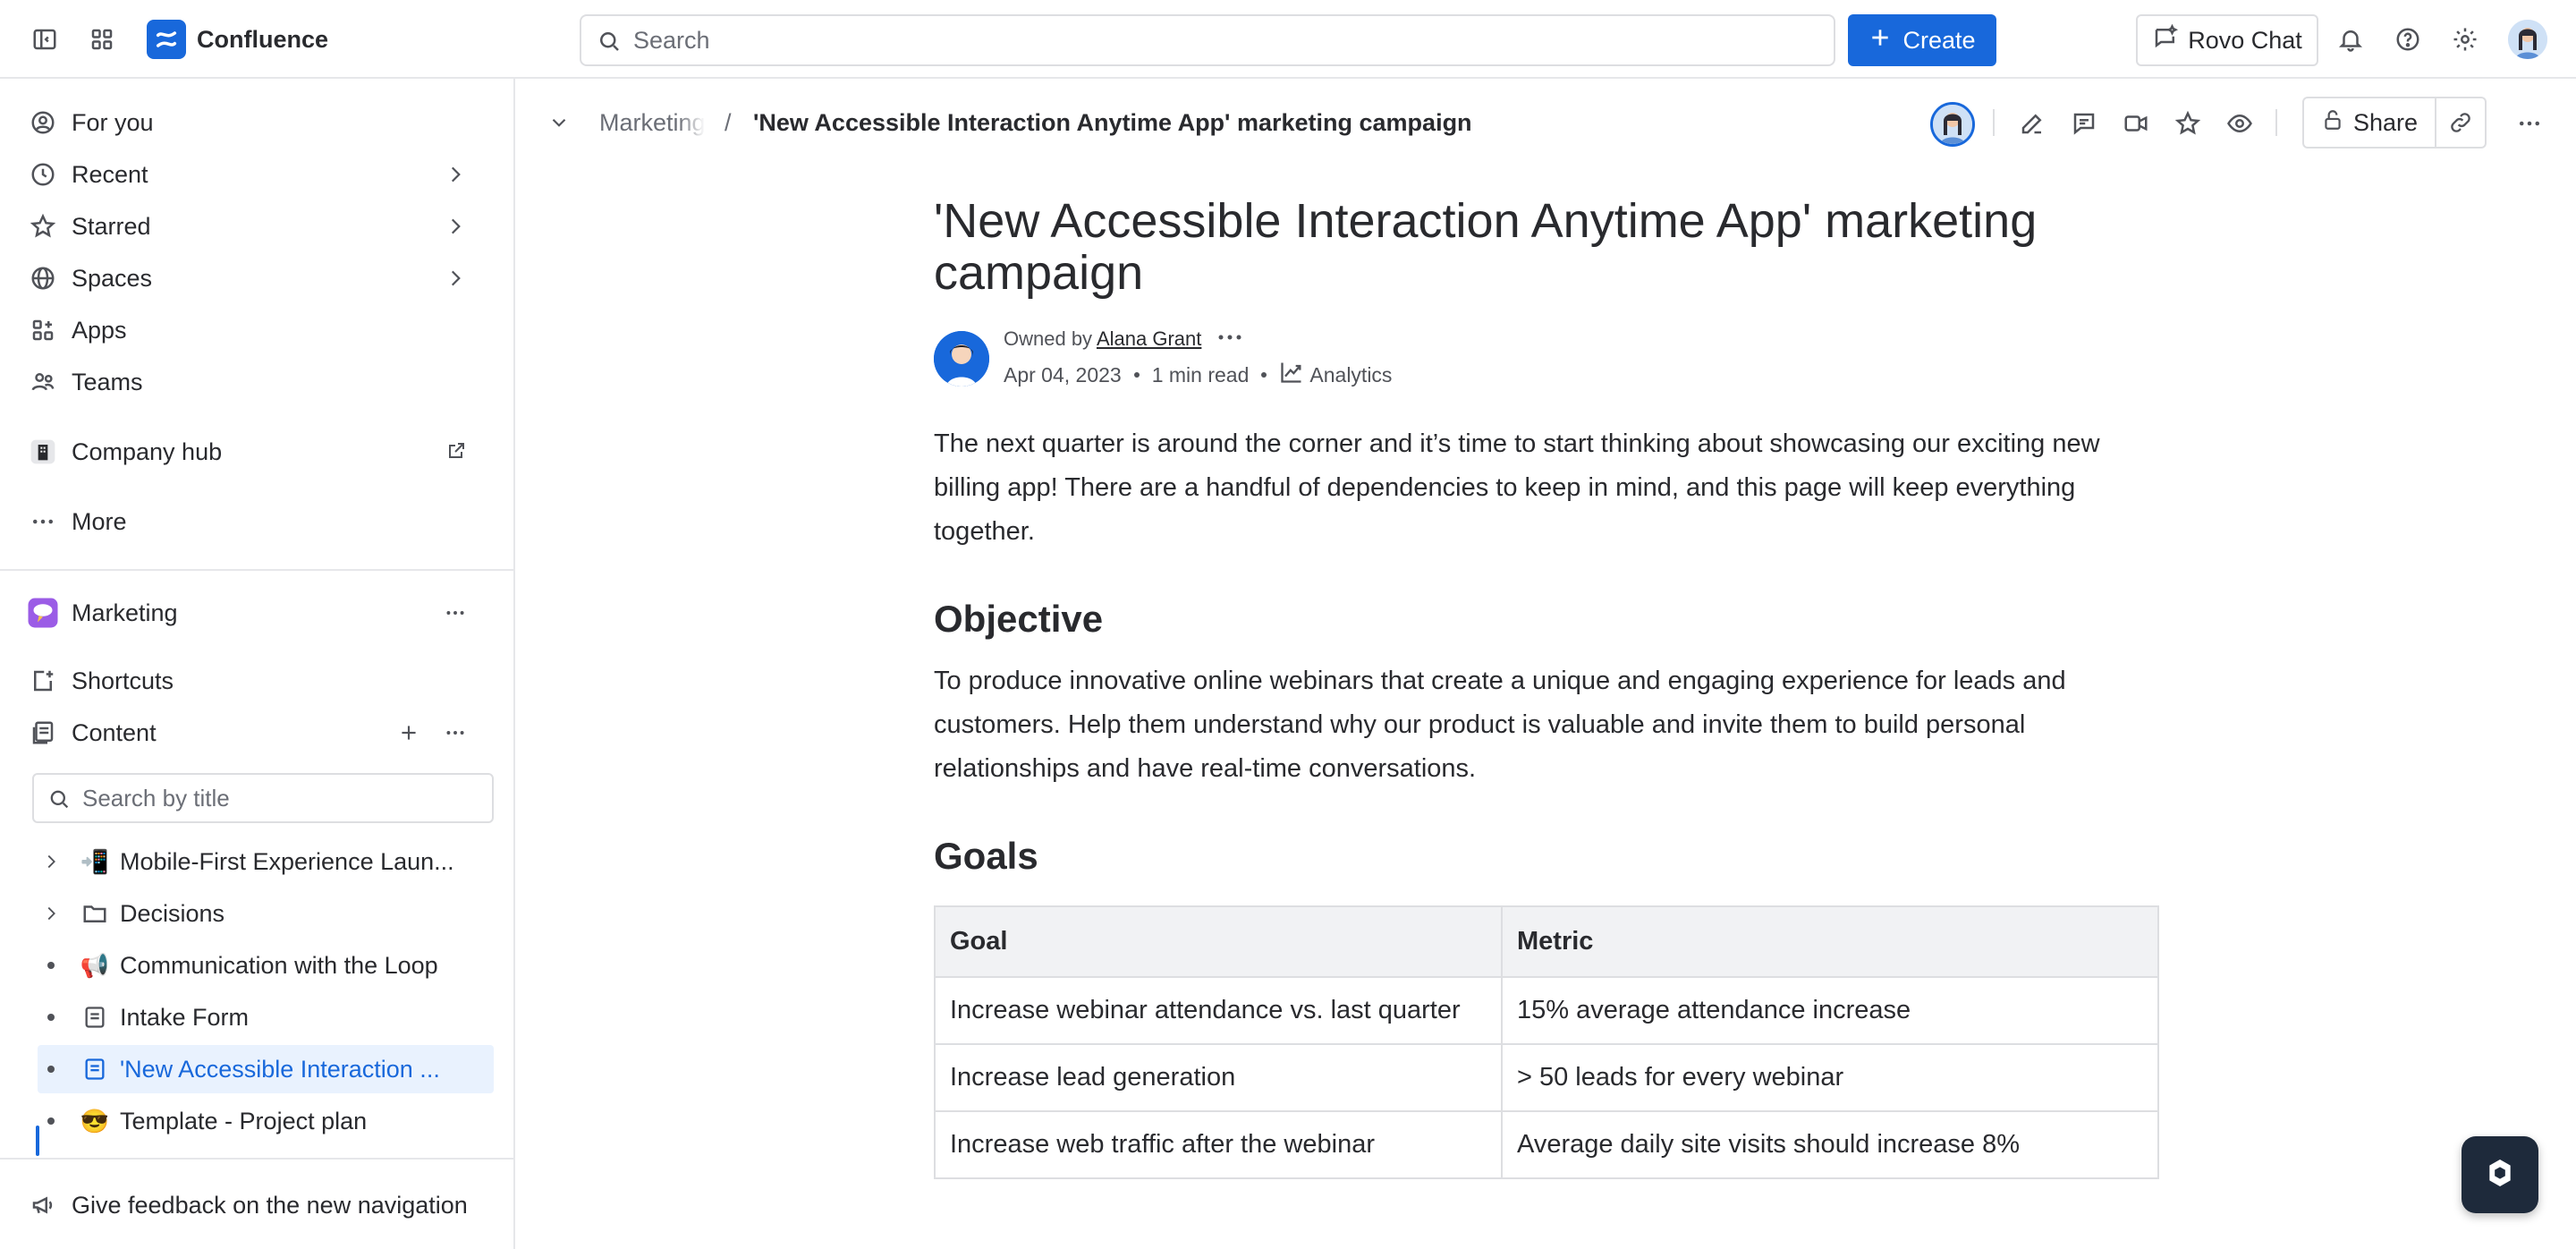 Image resolution: width=2576 pixels, height=1249 pixels. I want to click on help-icon, so click(2408, 39).